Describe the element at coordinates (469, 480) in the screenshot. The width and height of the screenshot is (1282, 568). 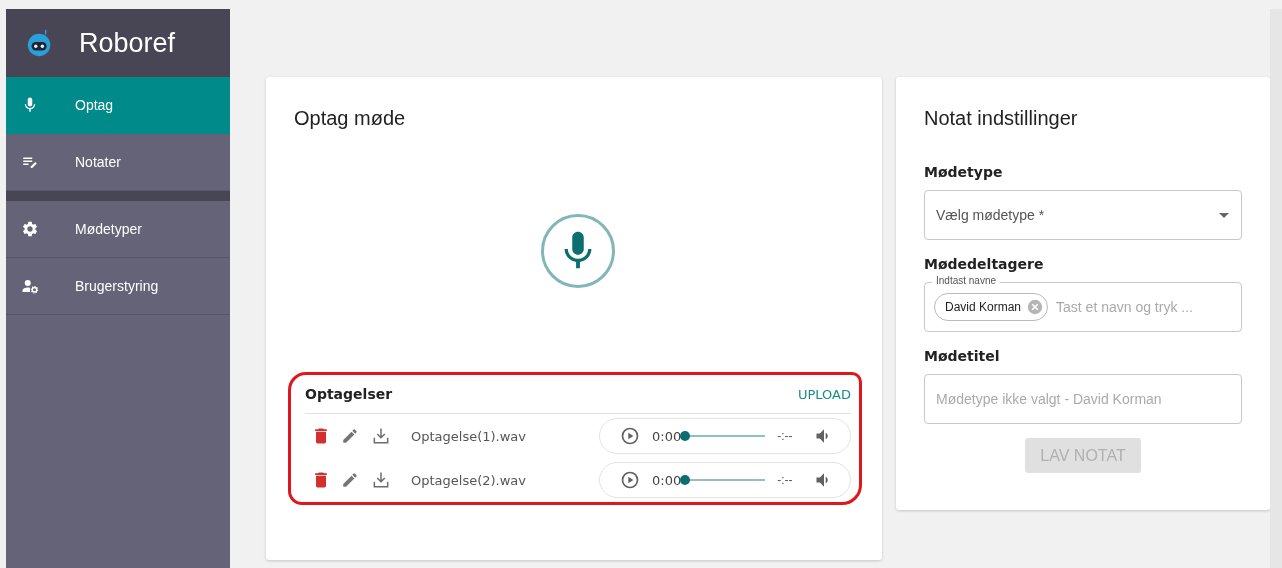
I see `file-name: Optagelse(2).wav` at that location.